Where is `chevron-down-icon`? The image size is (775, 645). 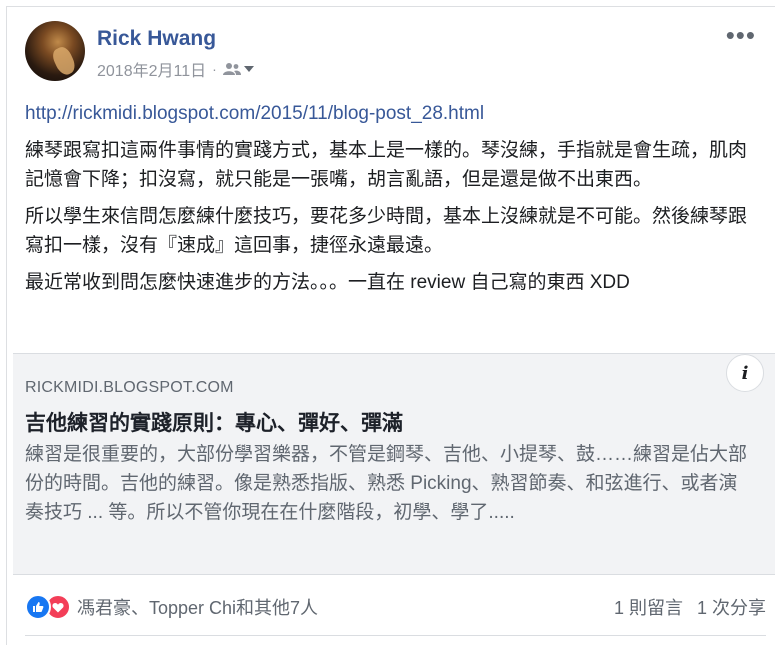 chevron-down-icon is located at coordinates (248, 69).